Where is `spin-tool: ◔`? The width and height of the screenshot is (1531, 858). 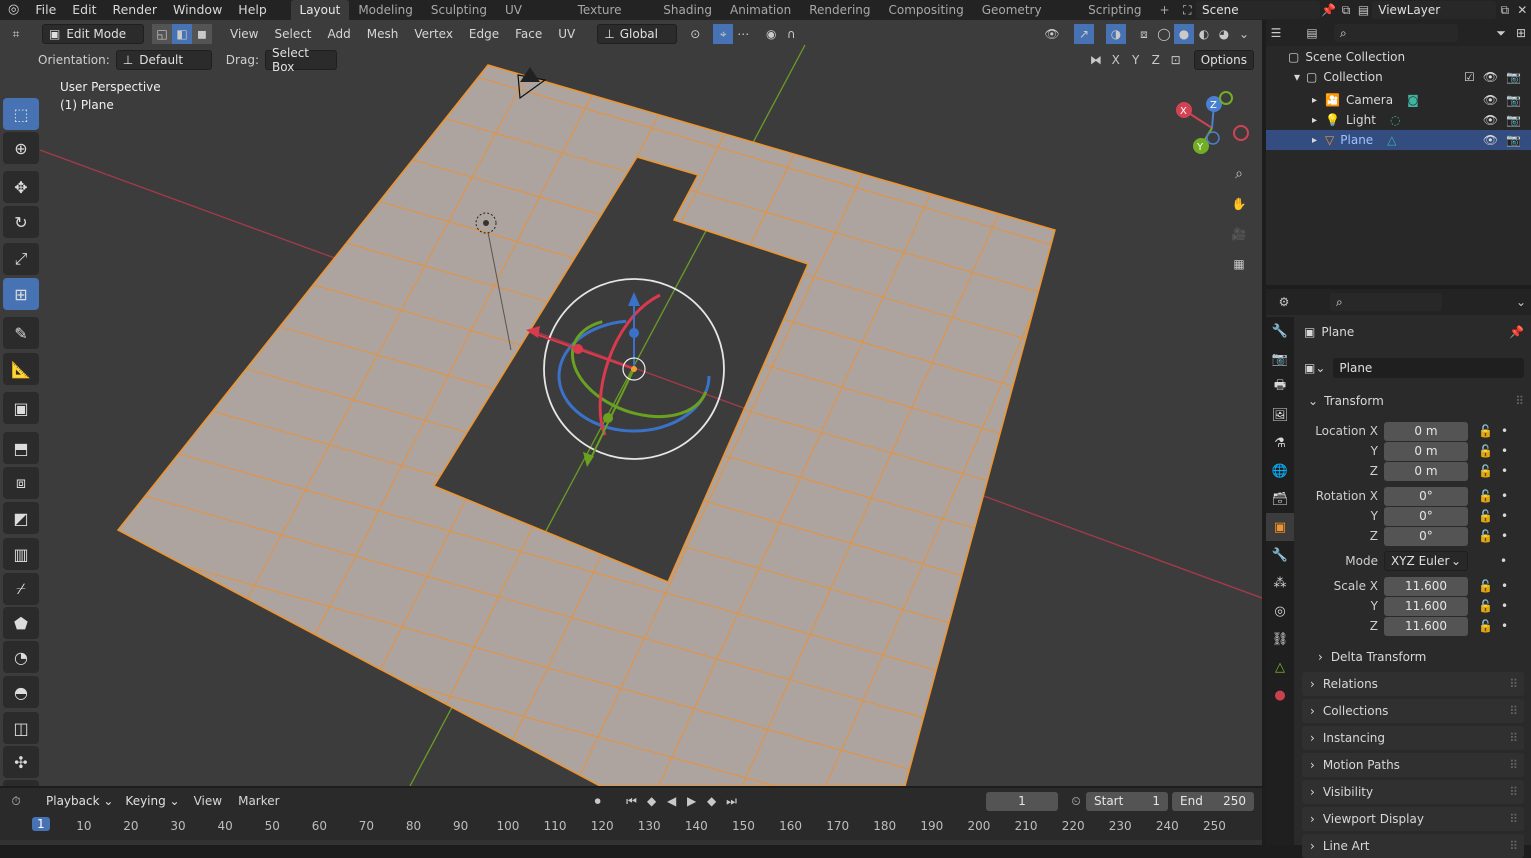
spin-tool: ◔ is located at coordinates (21, 657).